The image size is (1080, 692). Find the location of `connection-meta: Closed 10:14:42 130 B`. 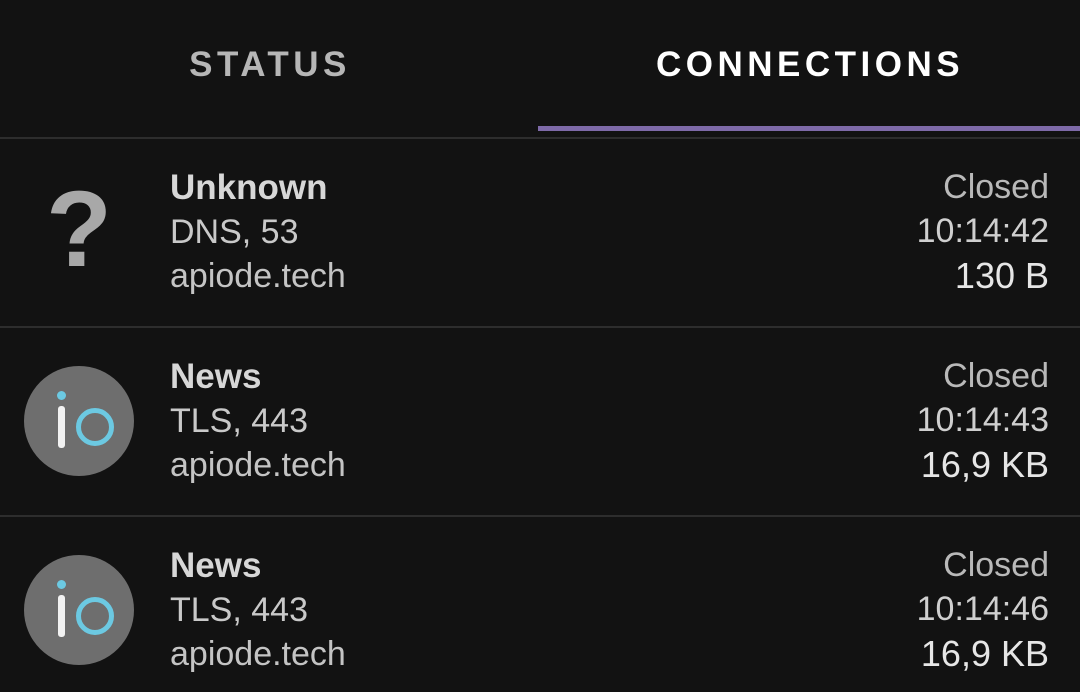

connection-meta: Closed 10:14:42 130 B is located at coordinates (998, 232).